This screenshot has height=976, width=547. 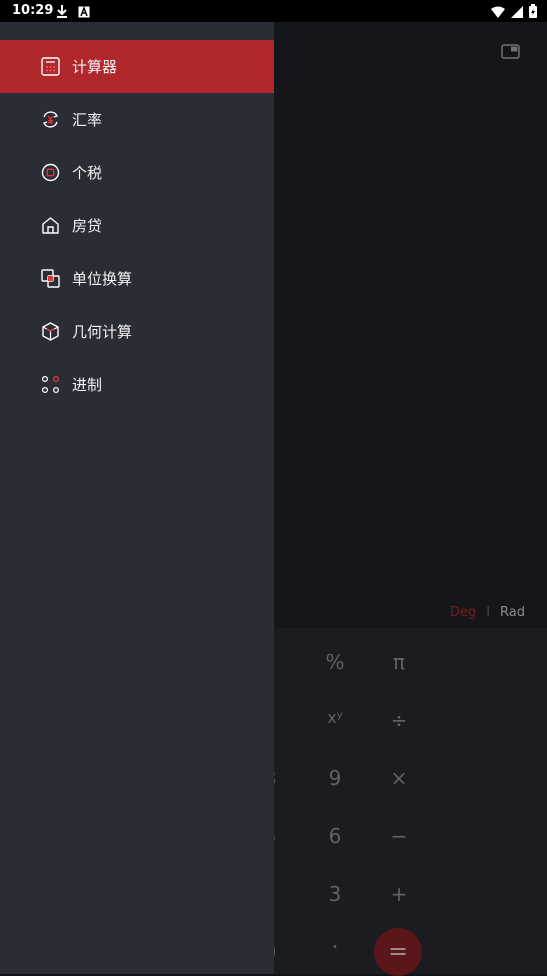 I want to click on key-multiply: ×, so click(x=399, y=778).